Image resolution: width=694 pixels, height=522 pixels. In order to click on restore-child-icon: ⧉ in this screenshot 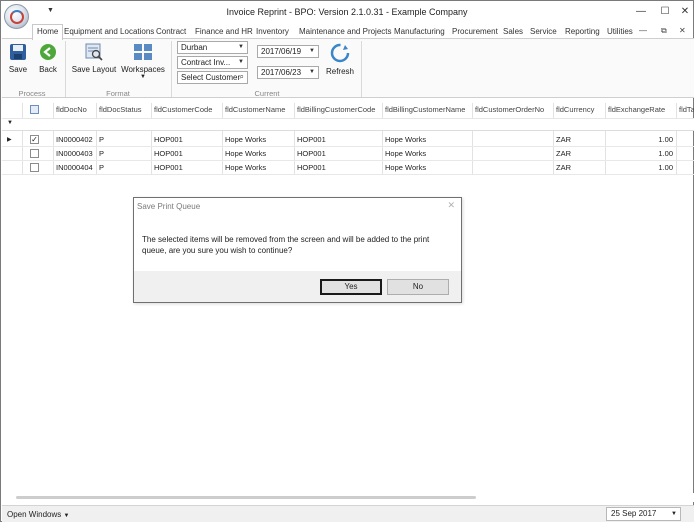, I will do `click(664, 31)`.